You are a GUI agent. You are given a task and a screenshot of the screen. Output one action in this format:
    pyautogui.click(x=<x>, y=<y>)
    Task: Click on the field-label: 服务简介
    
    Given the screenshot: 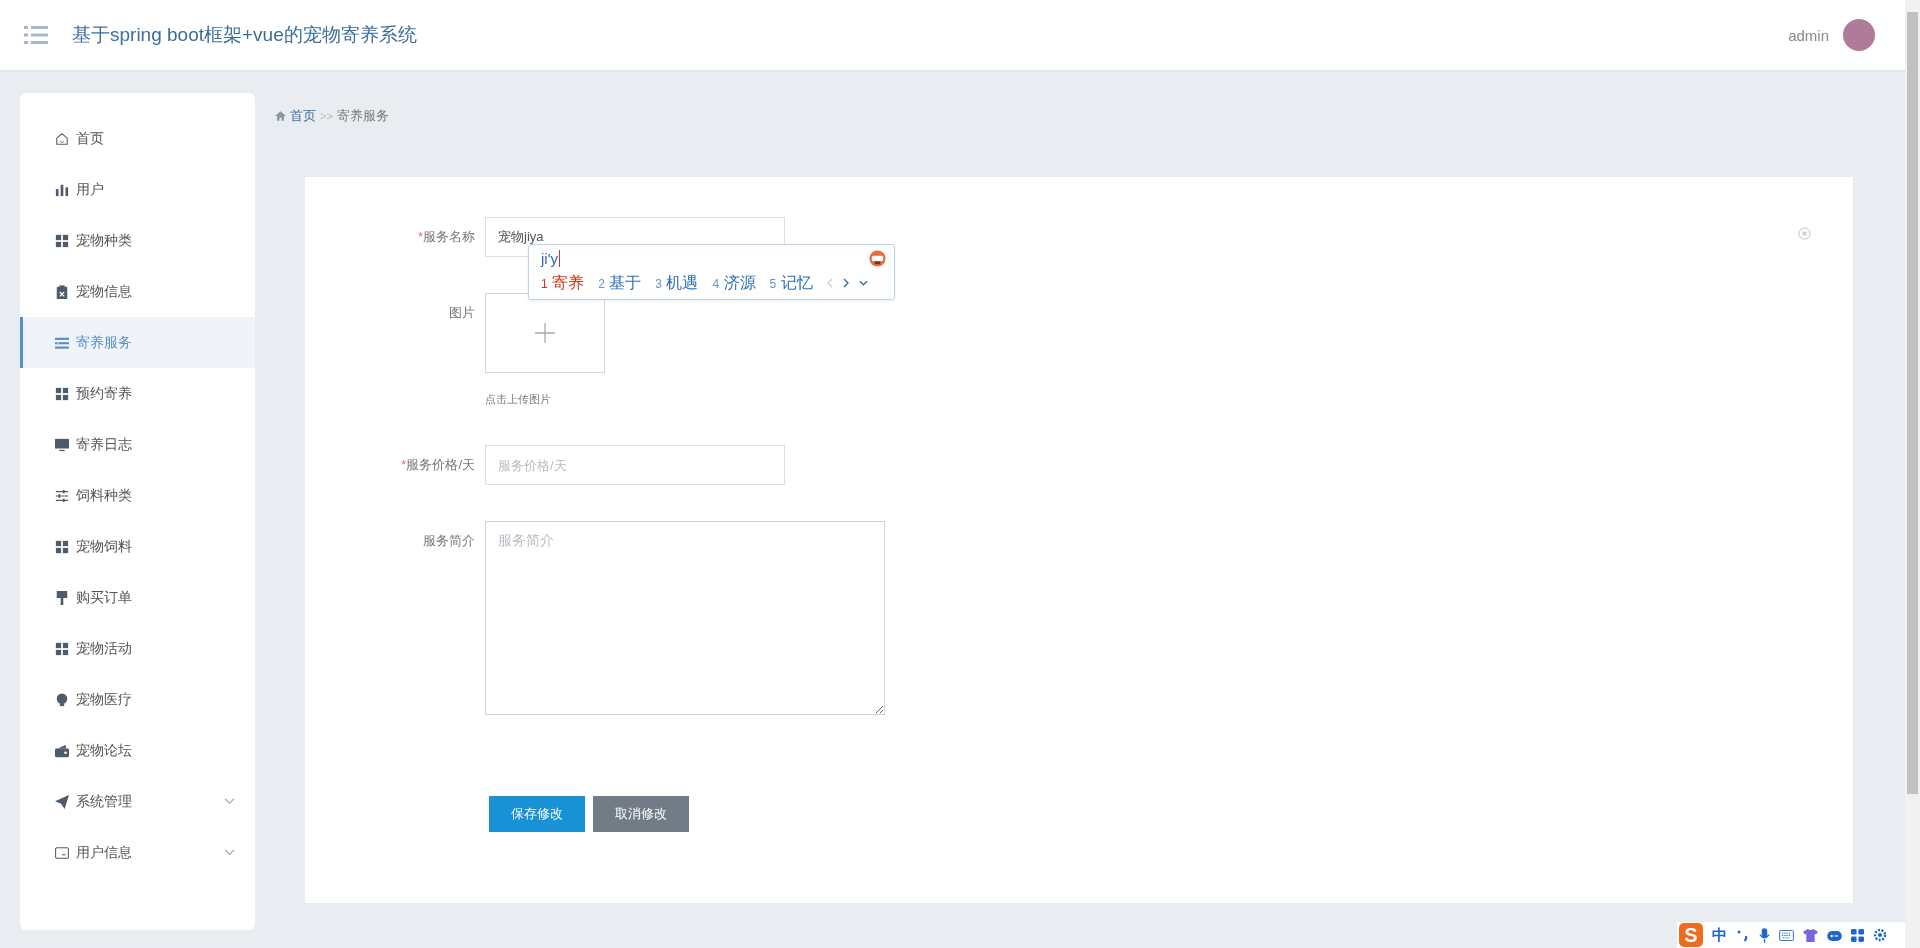 What is the action you would take?
    pyautogui.click(x=449, y=541)
    